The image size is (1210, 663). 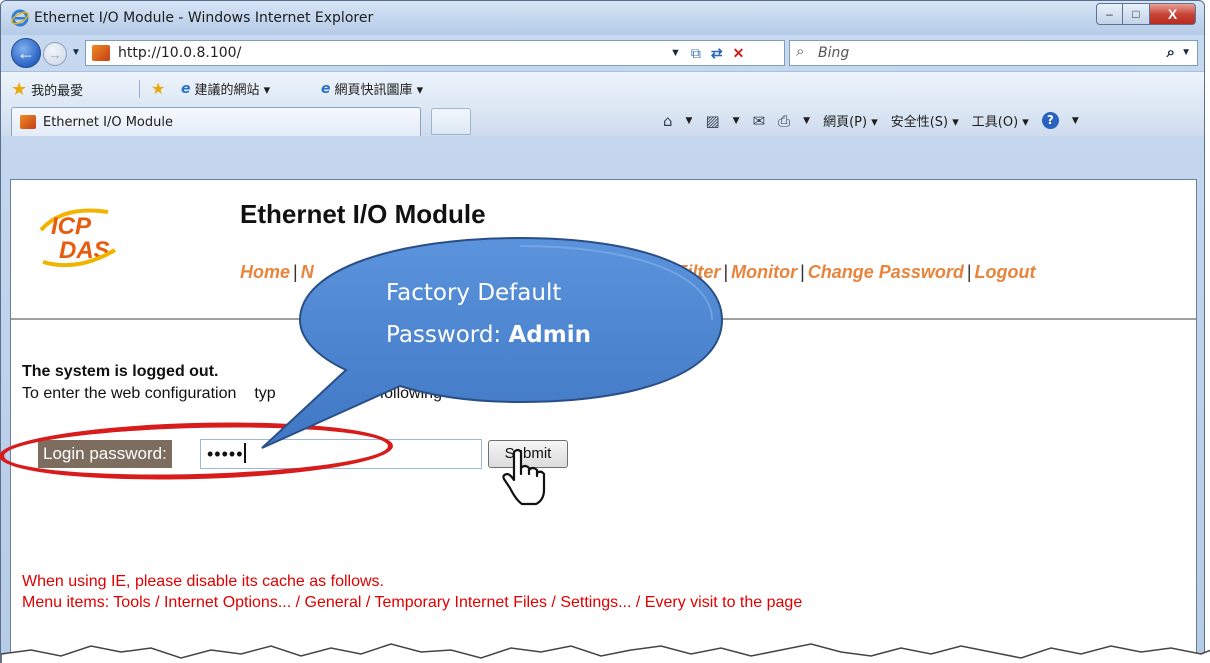 I want to click on favorites-star-icon: ★, so click(x=19, y=89).